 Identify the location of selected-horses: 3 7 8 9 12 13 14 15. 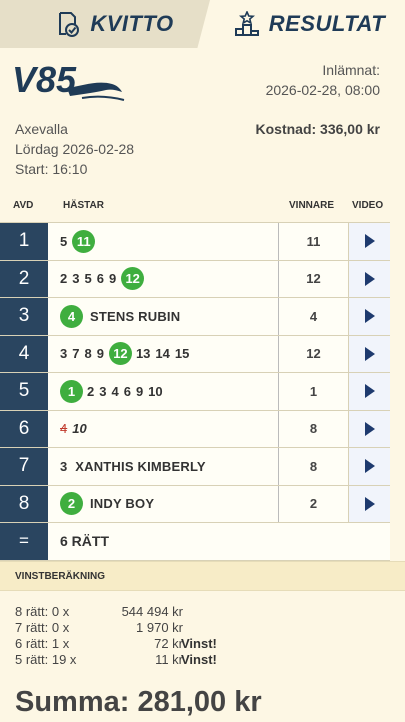
(125, 354).